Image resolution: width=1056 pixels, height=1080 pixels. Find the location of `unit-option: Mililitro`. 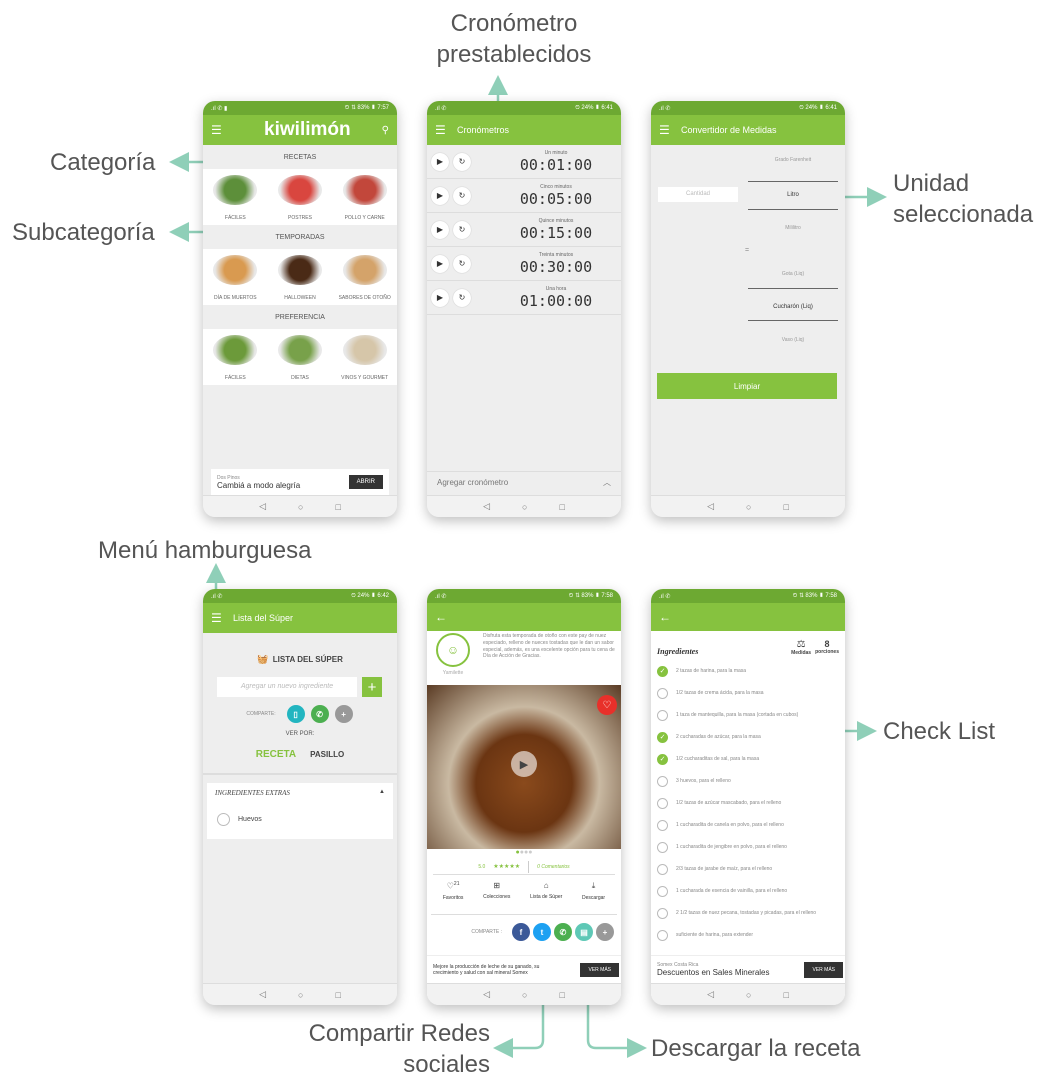

unit-option: Mililitro is located at coordinates (793, 228).